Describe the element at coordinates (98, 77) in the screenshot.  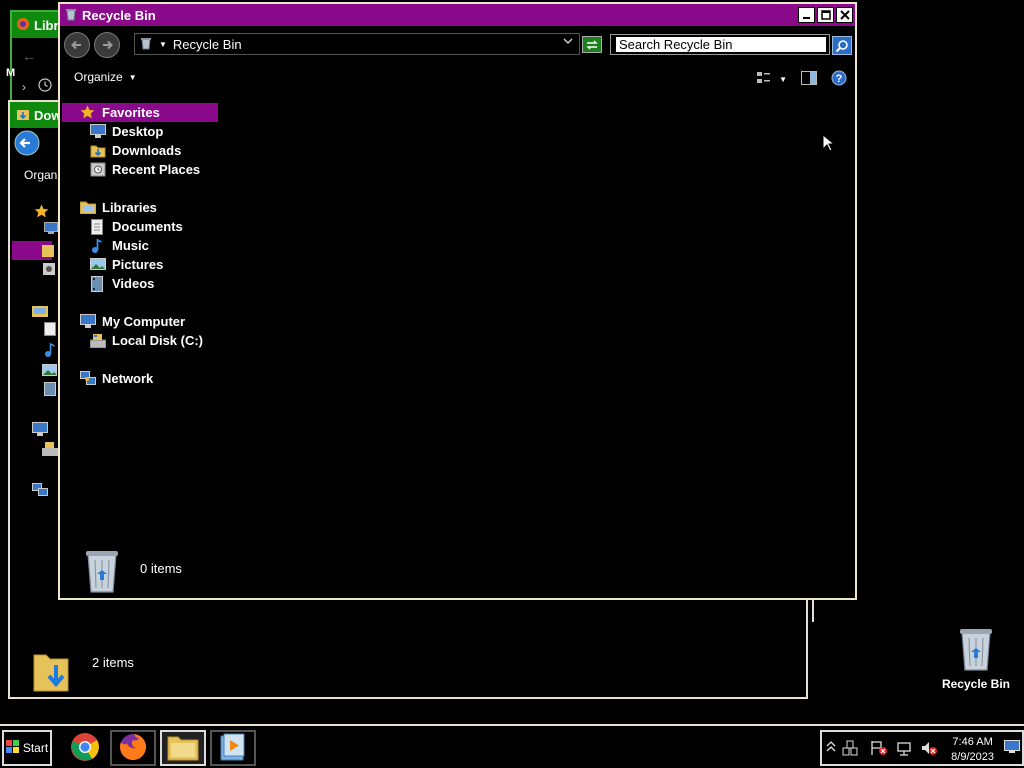
I see `organize-label: Organize` at that location.